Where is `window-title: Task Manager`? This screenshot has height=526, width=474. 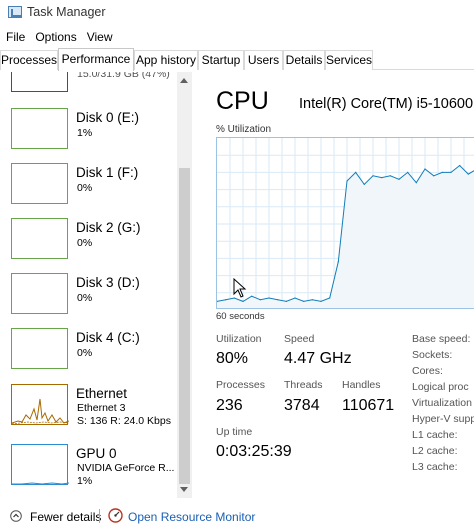 window-title: Task Manager is located at coordinates (66, 12).